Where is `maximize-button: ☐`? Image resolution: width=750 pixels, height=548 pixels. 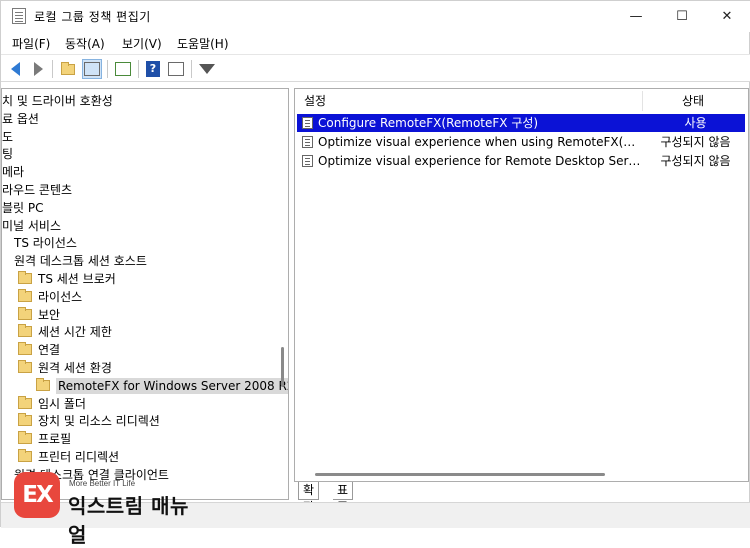
maximize-button: ☐ is located at coordinates (682, 16).